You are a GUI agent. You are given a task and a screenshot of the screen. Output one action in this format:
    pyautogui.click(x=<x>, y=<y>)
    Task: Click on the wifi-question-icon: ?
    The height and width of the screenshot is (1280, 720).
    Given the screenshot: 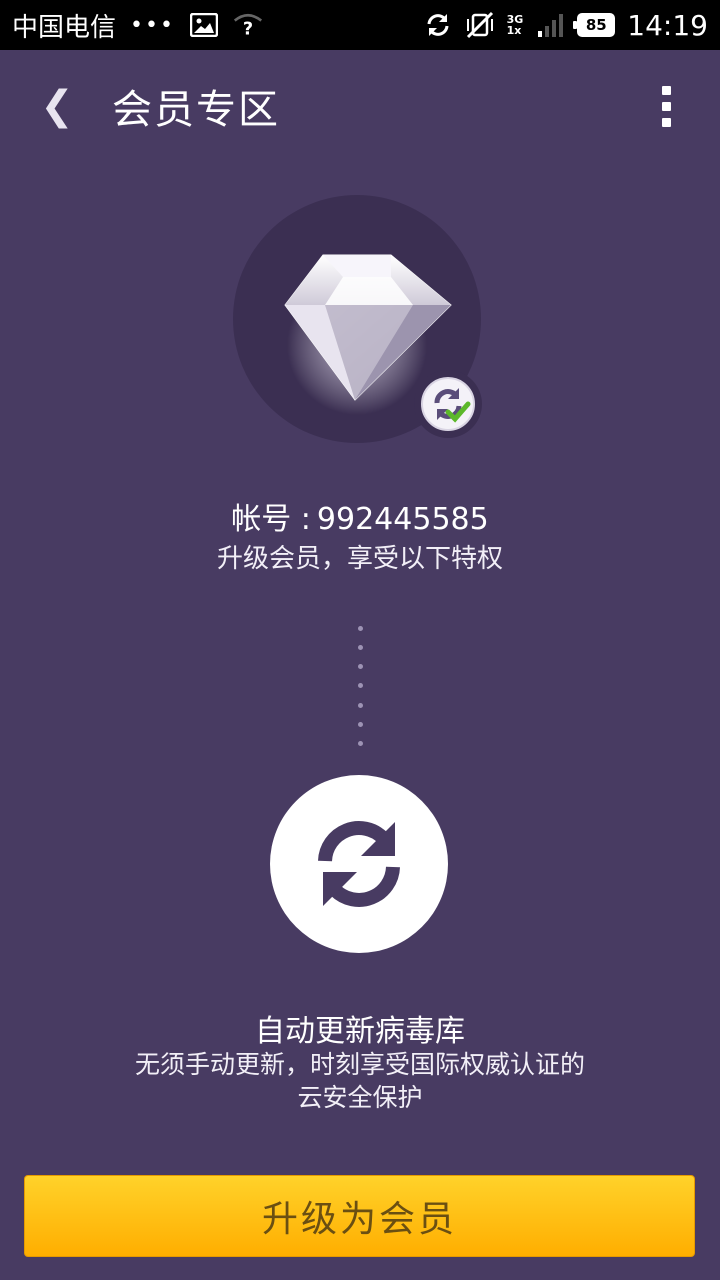 What is the action you would take?
    pyautogui.click(x=248, y=25)
    